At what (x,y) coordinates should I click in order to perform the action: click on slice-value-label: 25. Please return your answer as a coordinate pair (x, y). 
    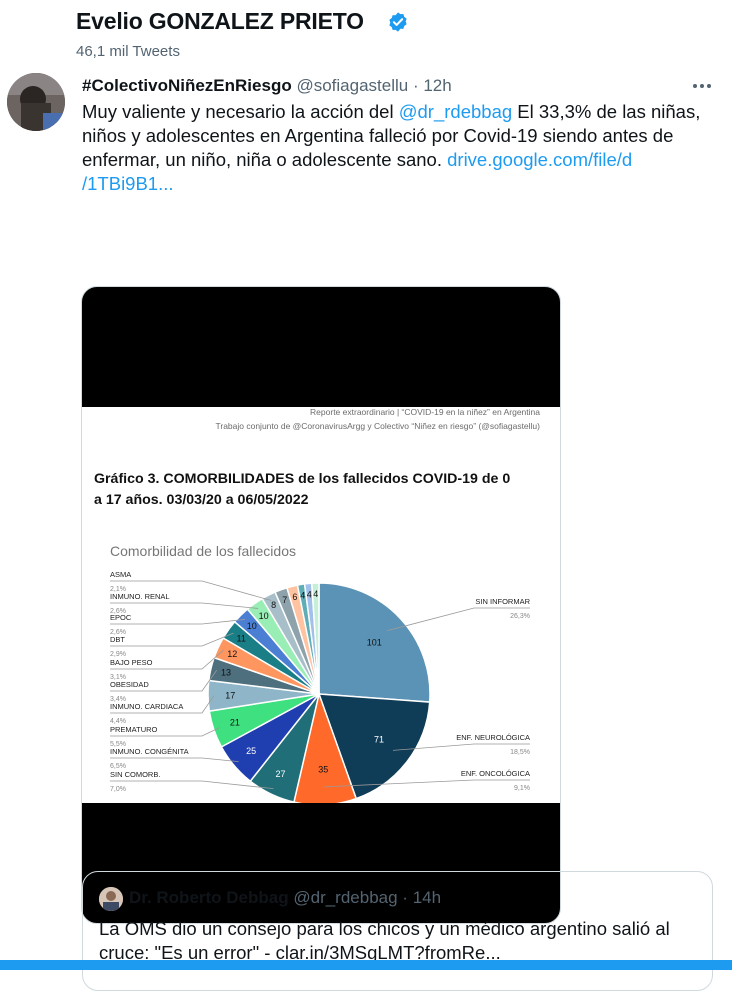
    Looking at the image, I should click on (251, 751).